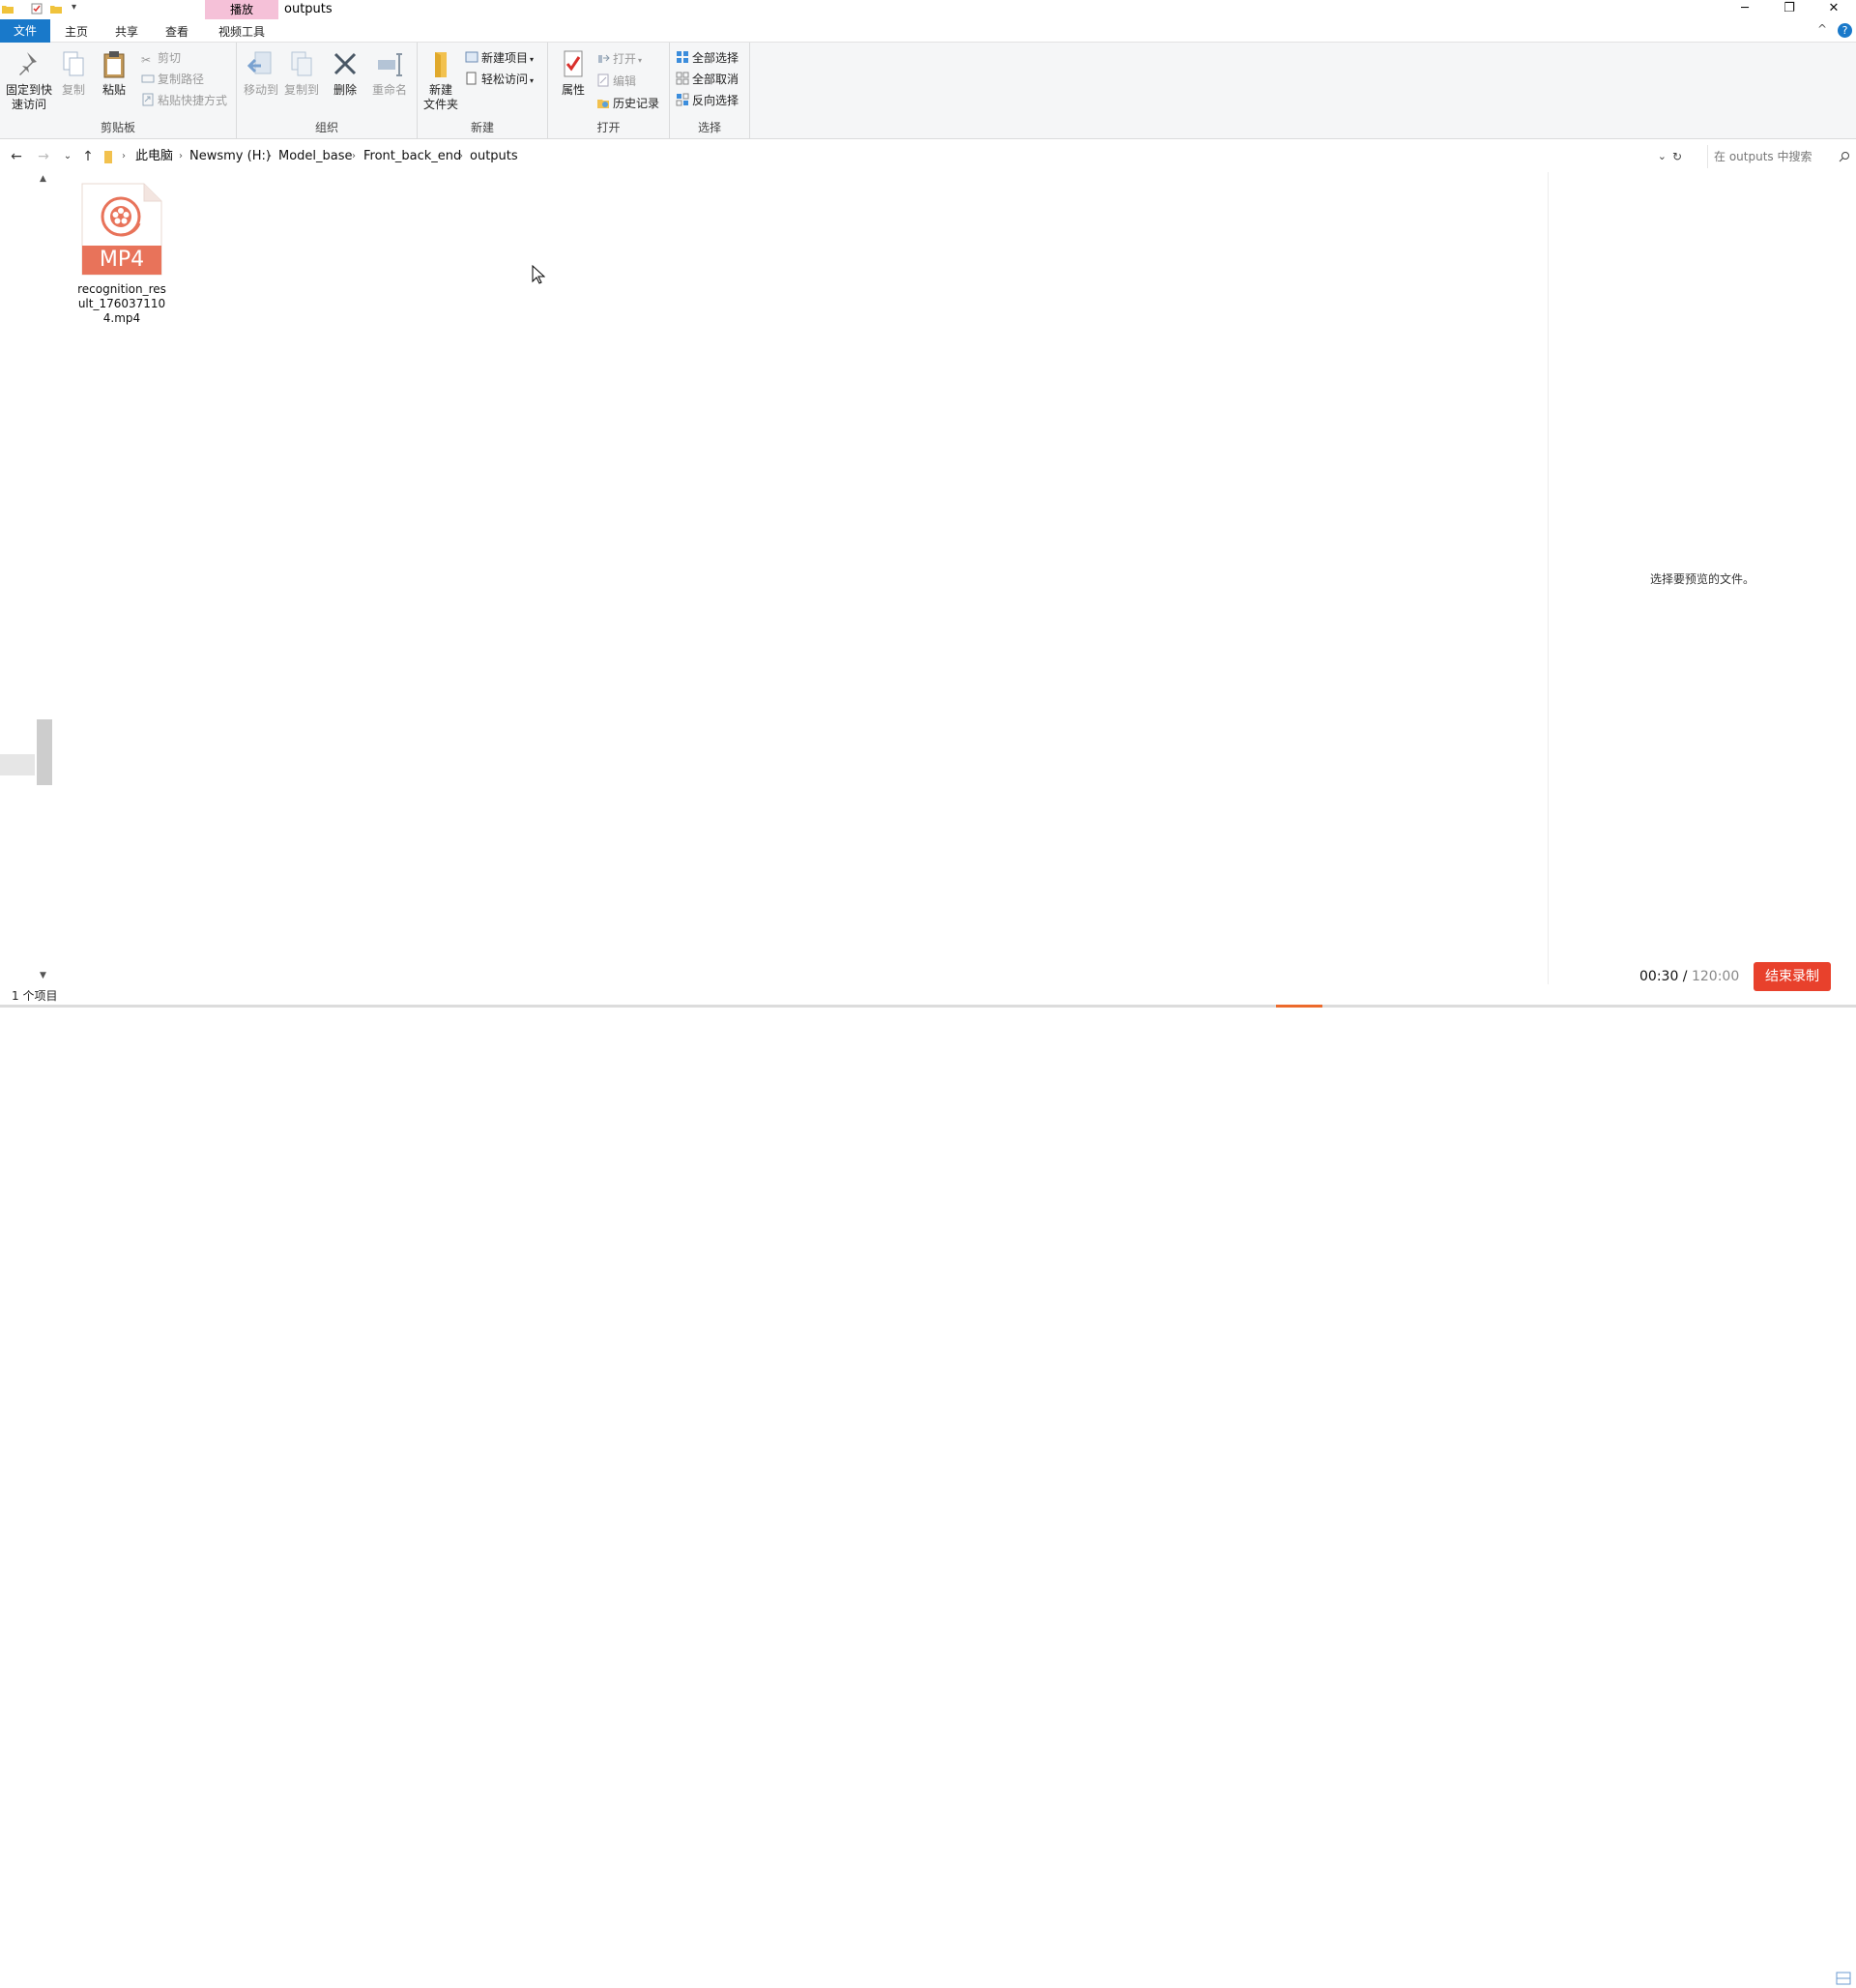 Image resolution: width=1856 pixels, height=1988 pixels. What do you see at coordinates (390, 73) in the screenshot?
I see `rename-button: 重命名` at bounding box center [390, 73].